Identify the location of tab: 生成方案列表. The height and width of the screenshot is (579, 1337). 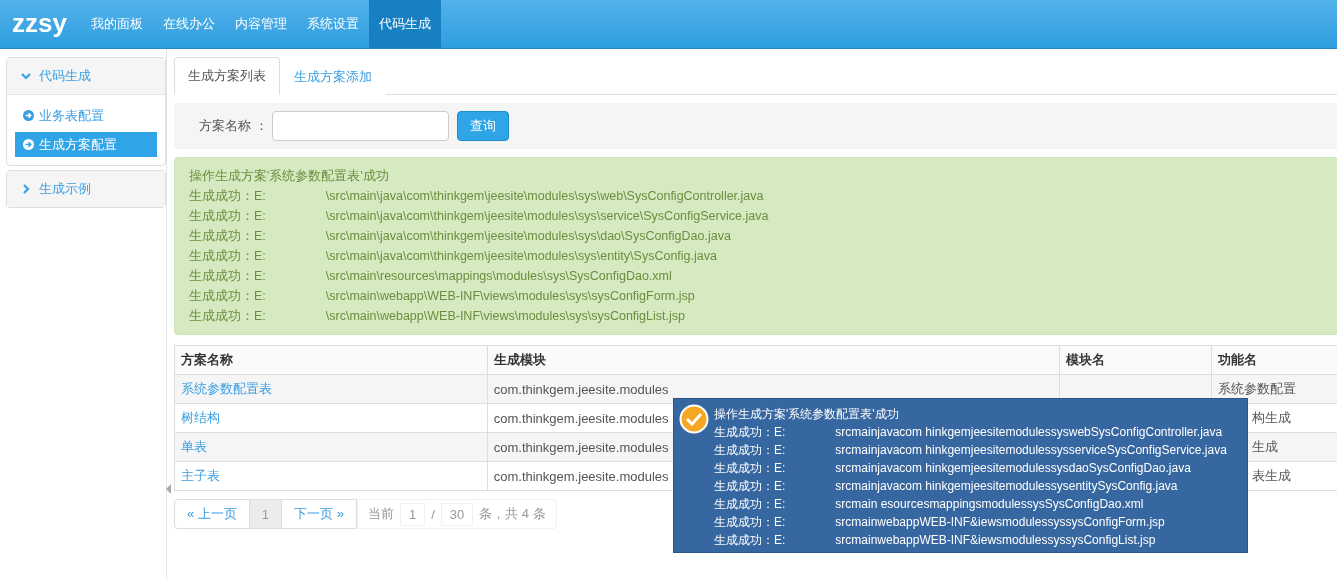
(227, 76).